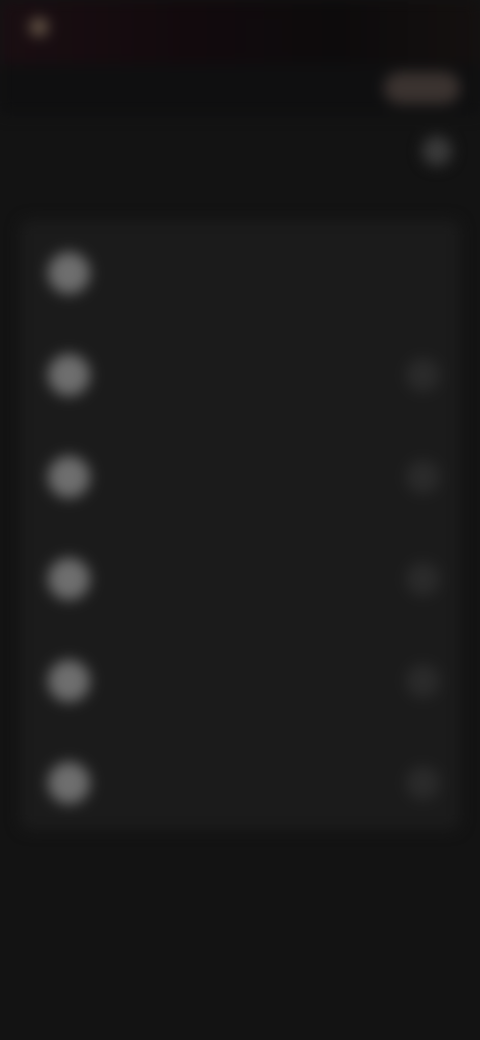 This screenshot has height=1040, width=480. What do you see at coordinates (39, 27) in the screenshot?
I see `status-icon` at bounding box center [39, 27].